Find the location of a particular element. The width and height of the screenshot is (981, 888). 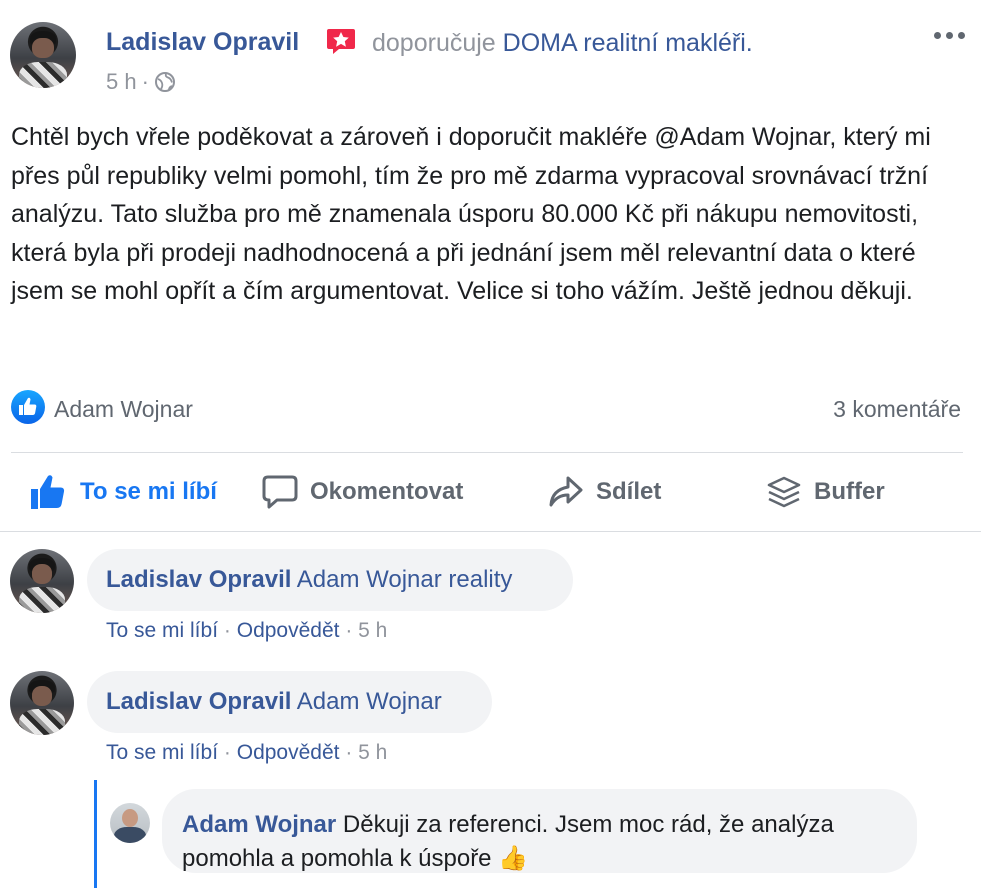

recommendation-star-icon is located at coordinates (341, 41).